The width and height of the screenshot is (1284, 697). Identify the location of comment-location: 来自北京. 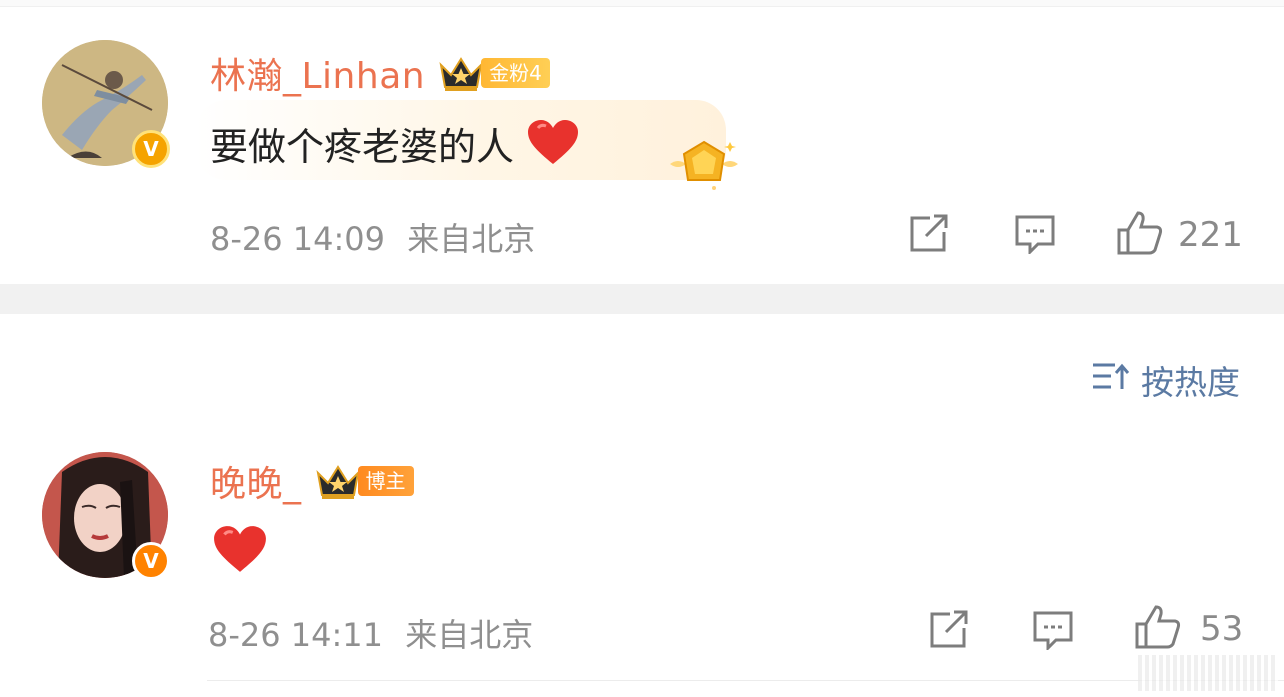
(469, 635).